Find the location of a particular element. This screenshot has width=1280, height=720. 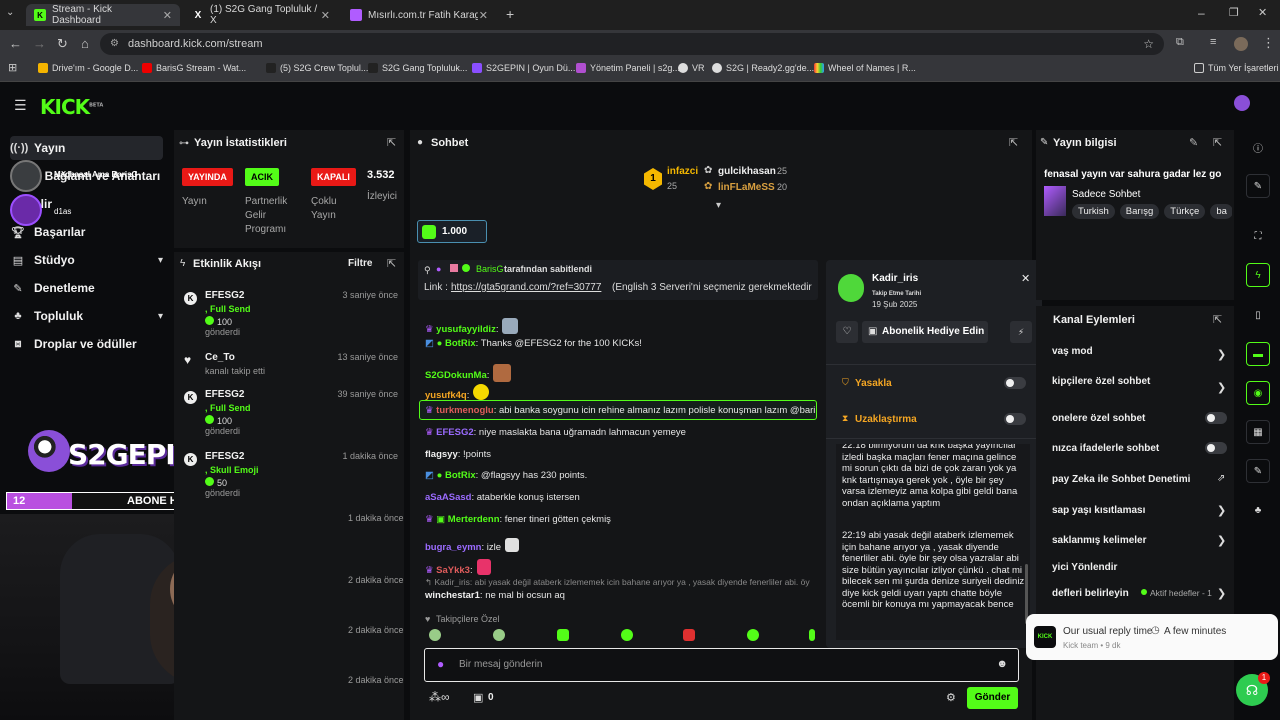

chat-user: Kadir_iris is located at coordinates (451, 582).